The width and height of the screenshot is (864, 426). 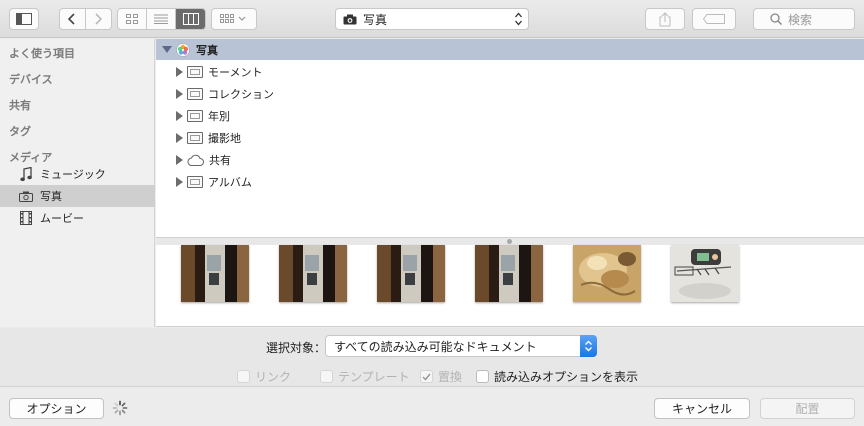 I want to click on disclosure-open-icon, so click(x=167, y=49).